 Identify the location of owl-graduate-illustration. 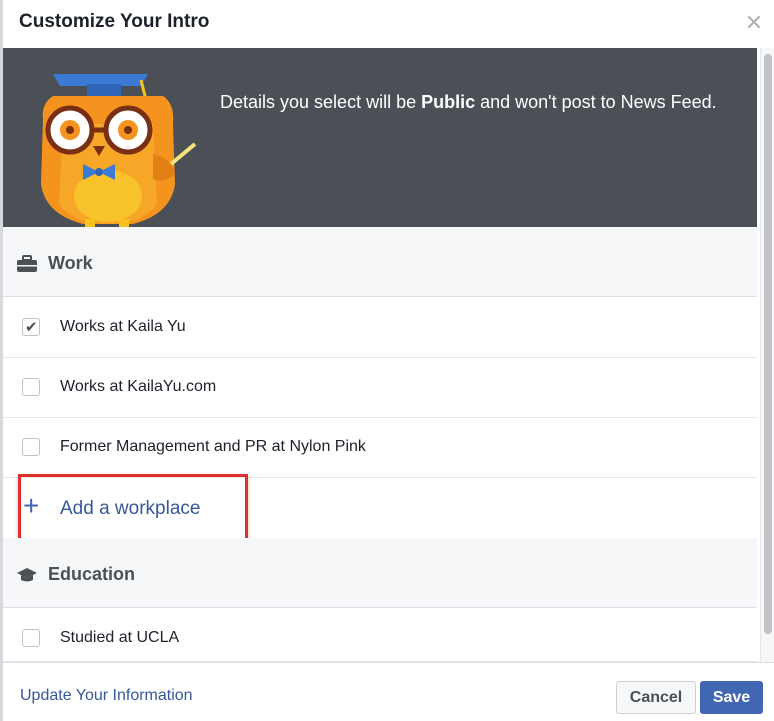
(119, 150).